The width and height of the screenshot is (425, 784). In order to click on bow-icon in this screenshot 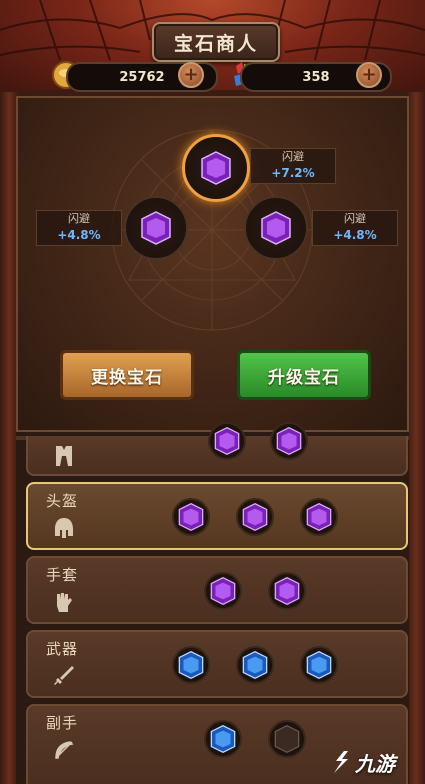, I will do `click(64, 750)`.